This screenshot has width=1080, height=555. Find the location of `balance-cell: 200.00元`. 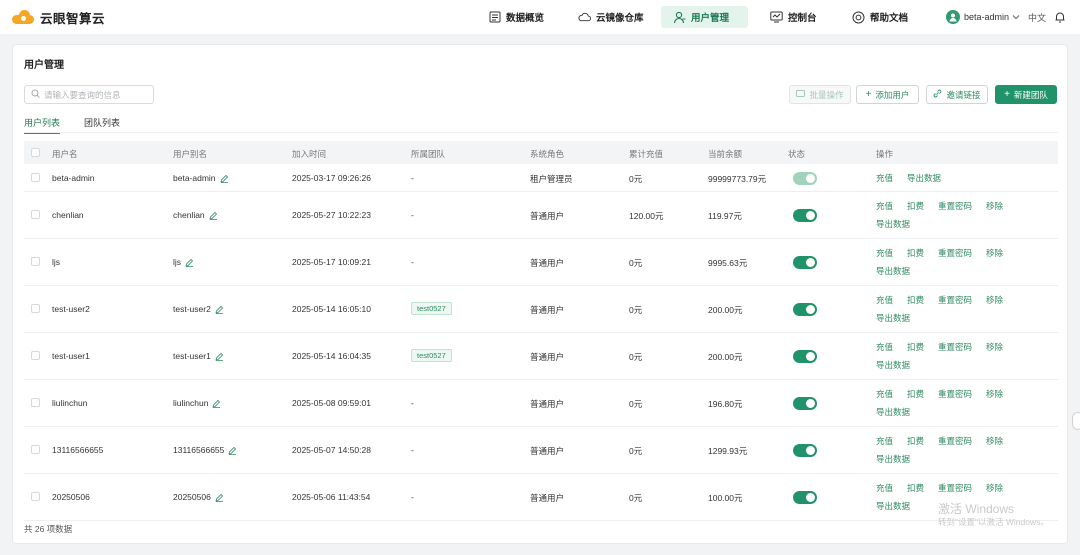

balance-cell: 200.00元 is located at coordinates (725, 357).